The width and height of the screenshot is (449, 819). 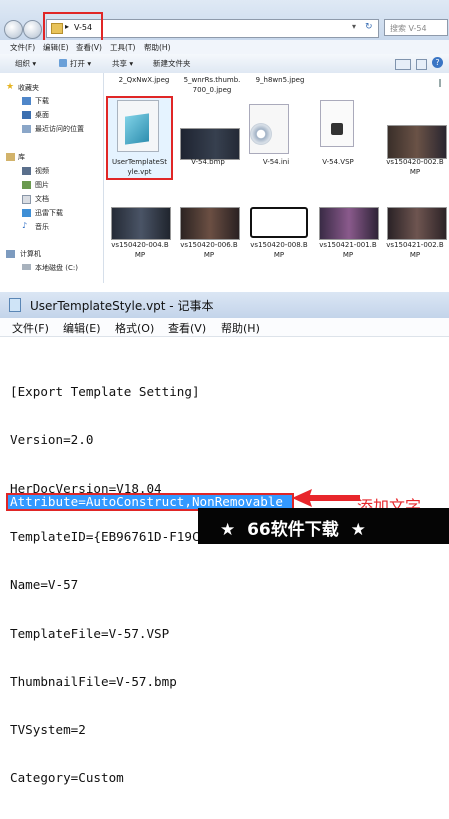 I want to click on menu-tools: 工具(T), so click(x=122, y=47).